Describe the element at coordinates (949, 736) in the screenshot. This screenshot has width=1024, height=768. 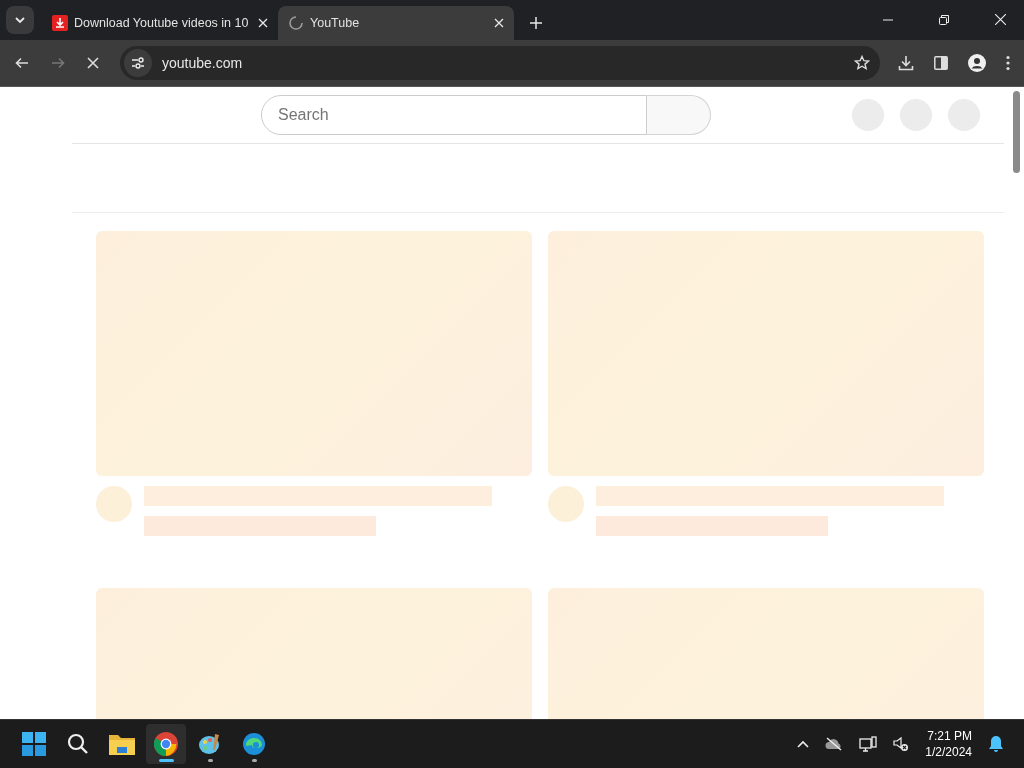
I see `clock-time: 7:21 PM` at that location.